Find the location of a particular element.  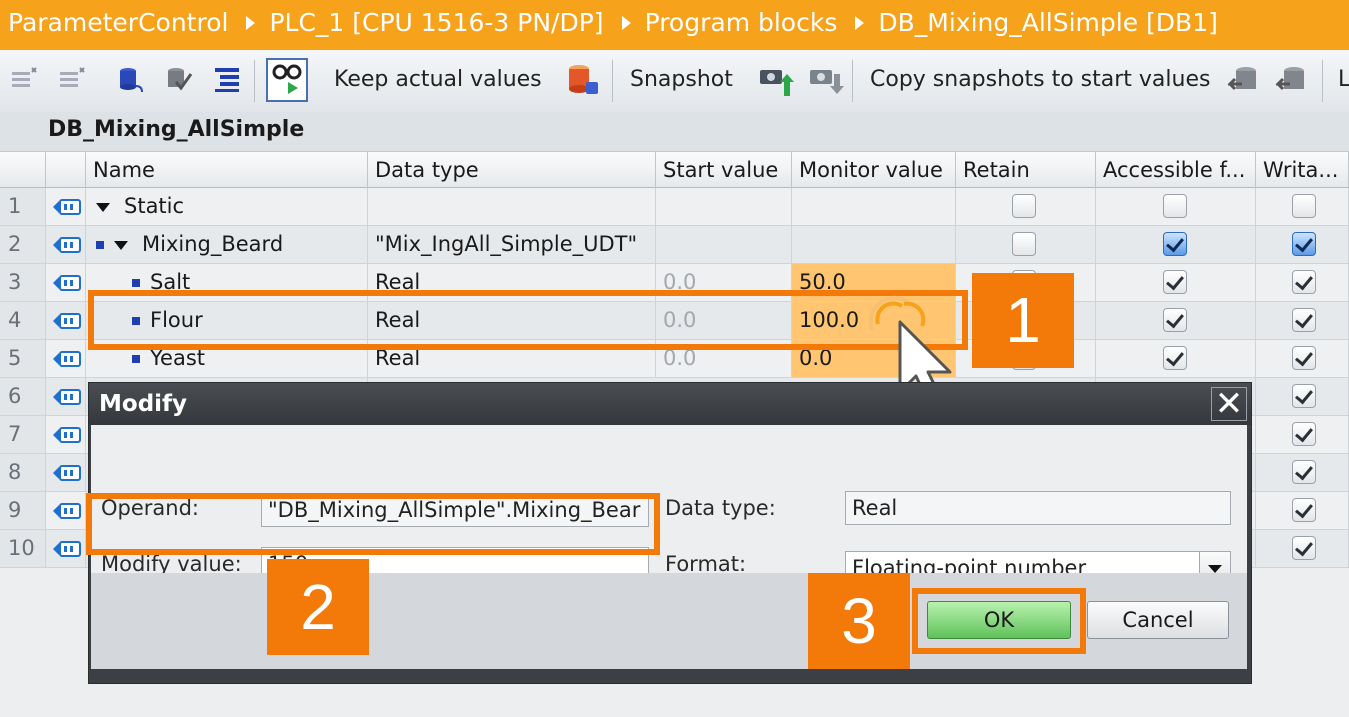

name-cell: Mixing_Beard is located at coordinates (227, 244).